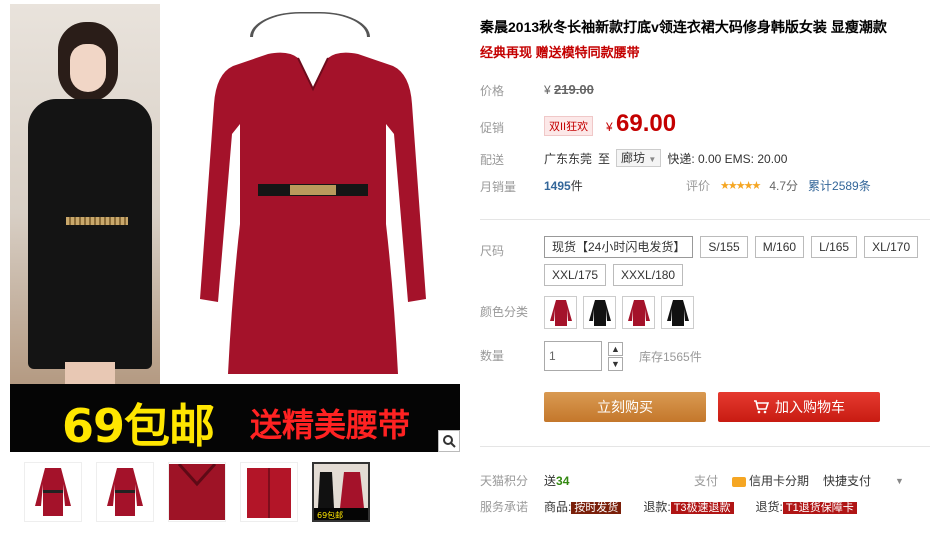  I want to click on current-price-currency: ¥, so click(609, 127).